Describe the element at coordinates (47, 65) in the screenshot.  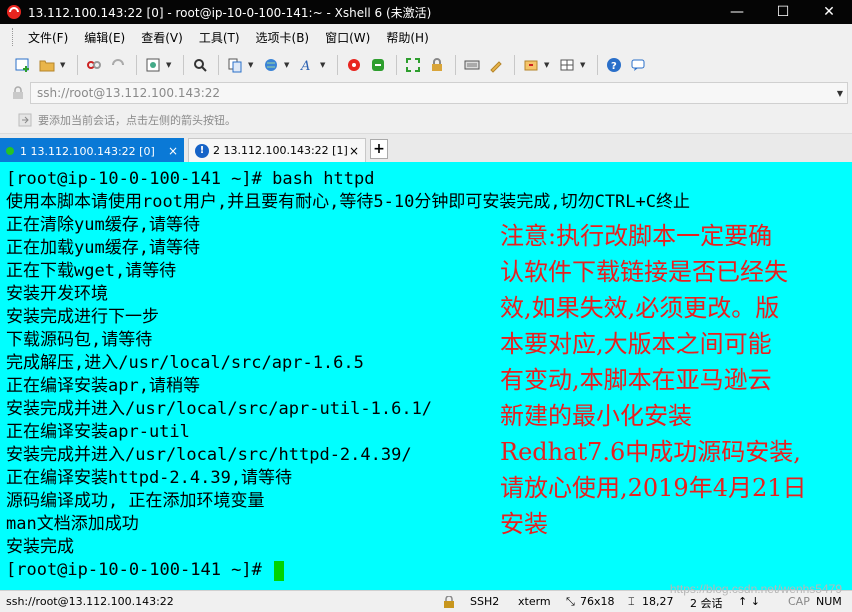
I see `open-folder-icon` at that location.